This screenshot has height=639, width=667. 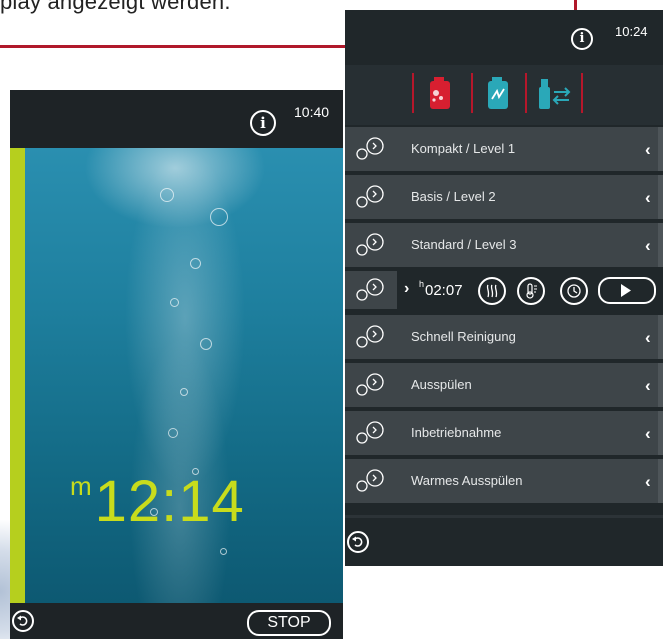 I want to click on program-row: Schnell Reinigung ‹, so click(x=504, y=337).